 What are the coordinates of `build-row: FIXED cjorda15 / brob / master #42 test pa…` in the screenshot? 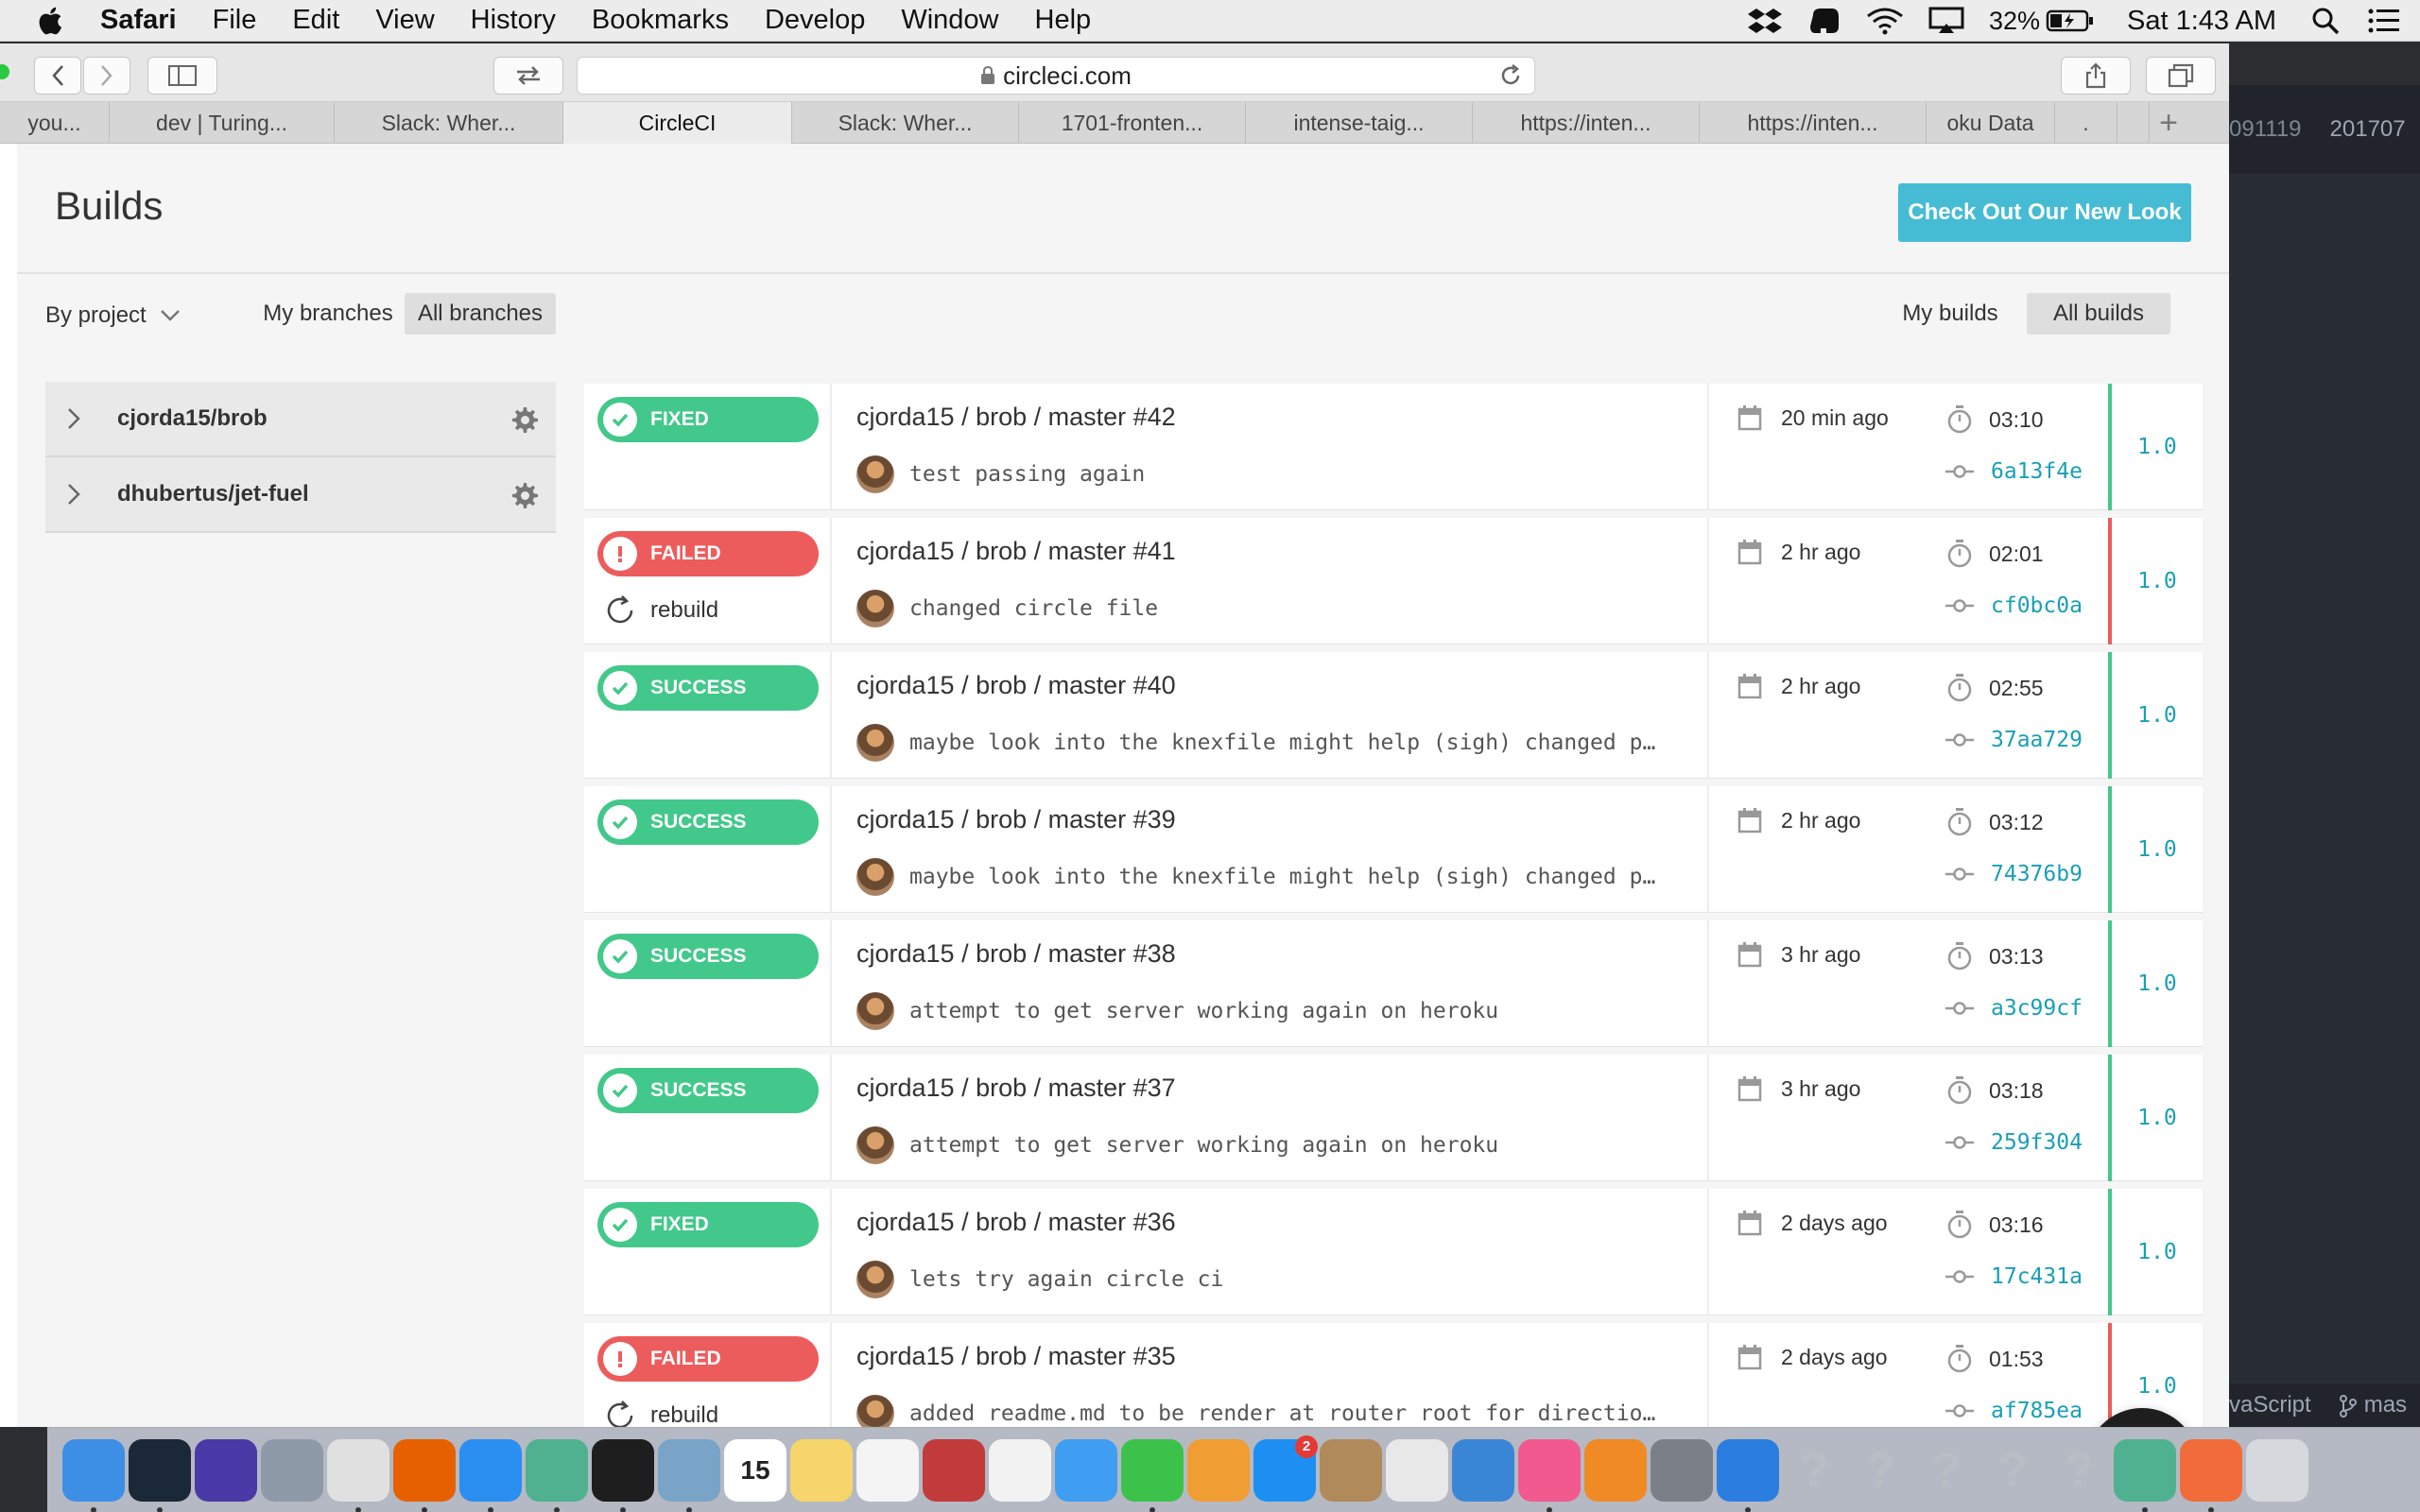 It's located at (1393, 447).